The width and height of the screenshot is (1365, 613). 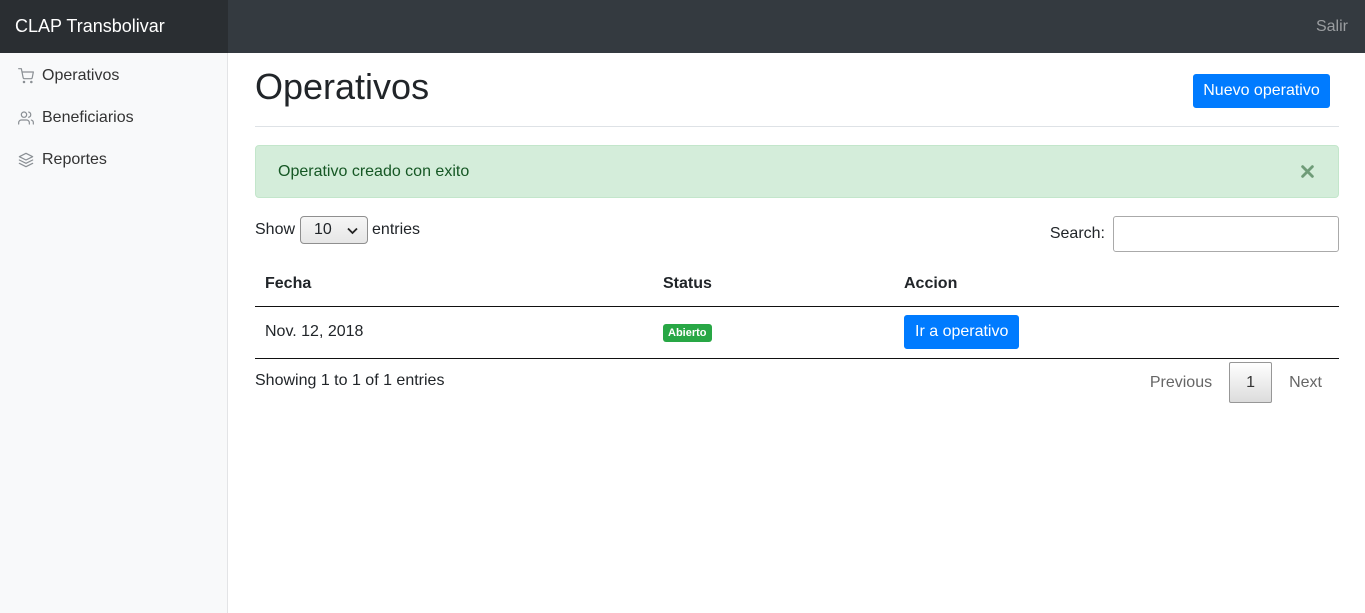 I want to click on close-icon, so click(x=1307, y=171).